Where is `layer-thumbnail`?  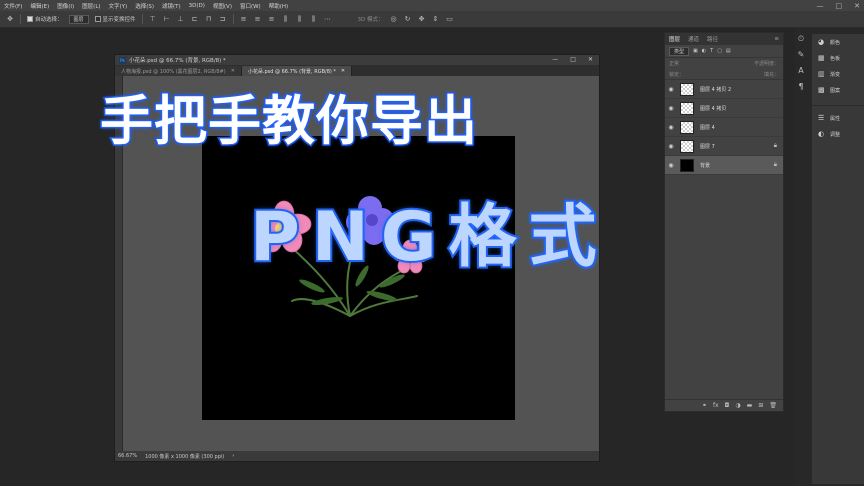
layer-thumbnail is located at coordinates (687, 165).